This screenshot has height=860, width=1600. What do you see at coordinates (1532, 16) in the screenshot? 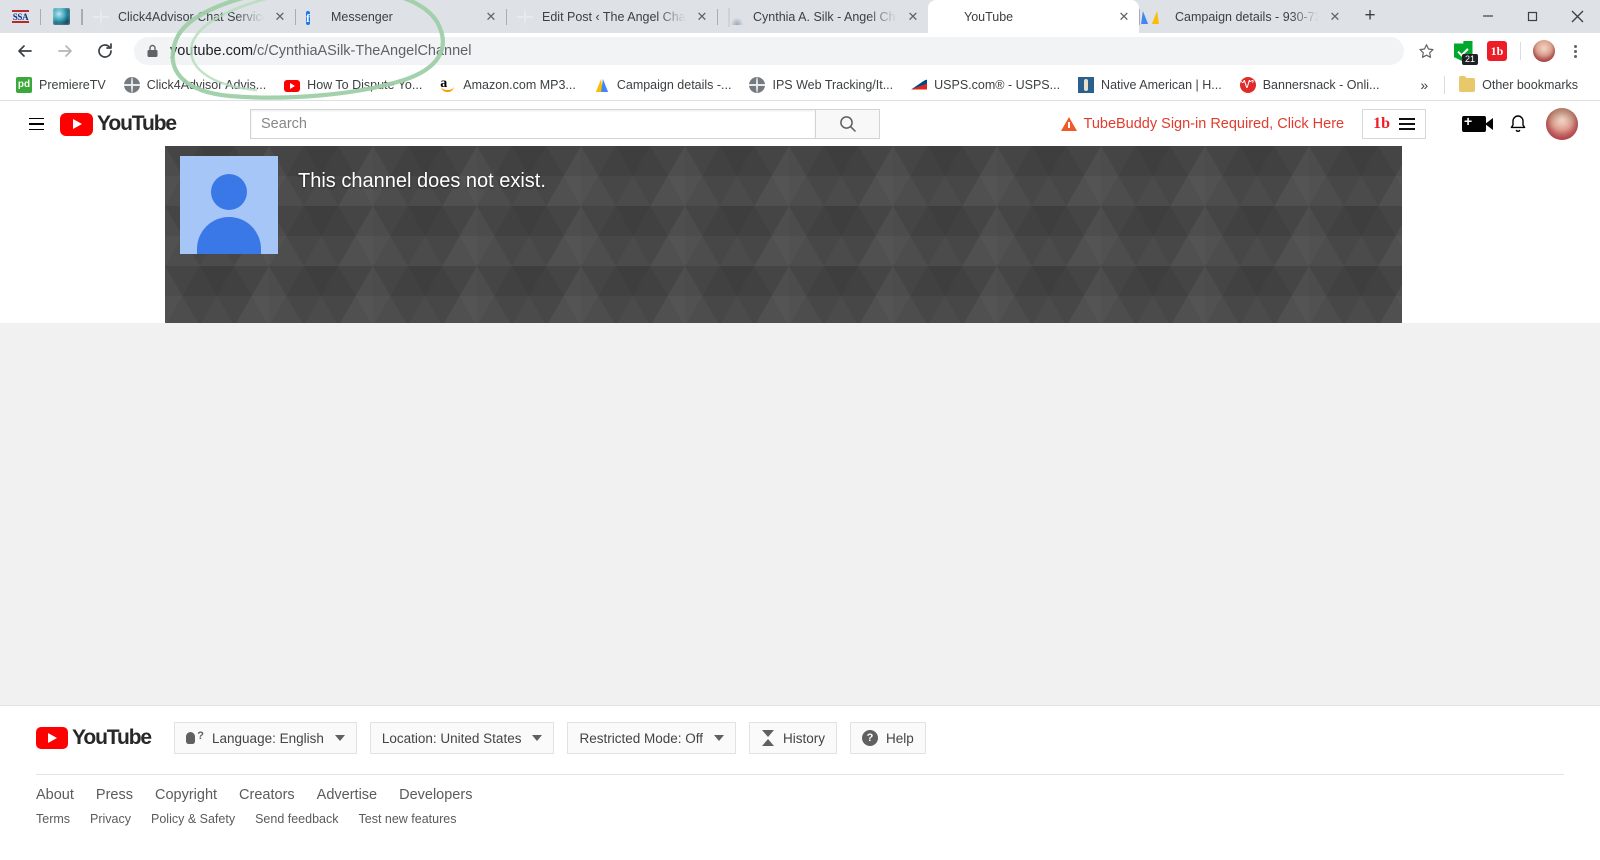
I see `window-maximize-button` at bounding box center [1532, 16].